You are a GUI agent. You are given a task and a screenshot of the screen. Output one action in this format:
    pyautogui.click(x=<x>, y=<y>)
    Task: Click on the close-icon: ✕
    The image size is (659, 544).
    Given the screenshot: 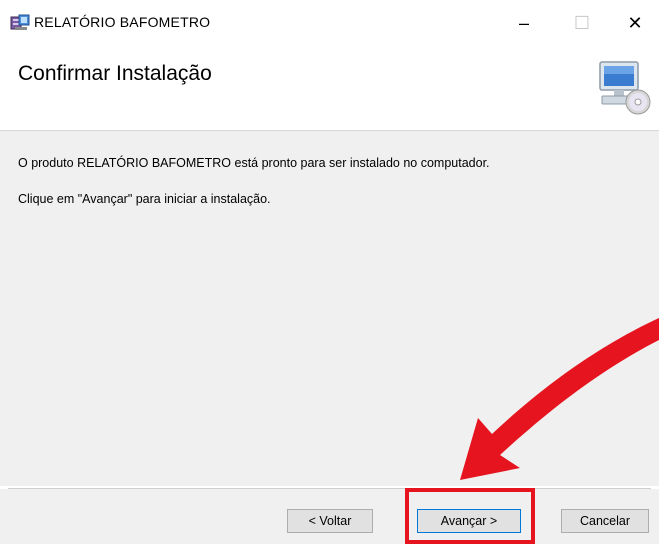 What is the action you would take?
    pyautogui.click(x=635, y=22)
    